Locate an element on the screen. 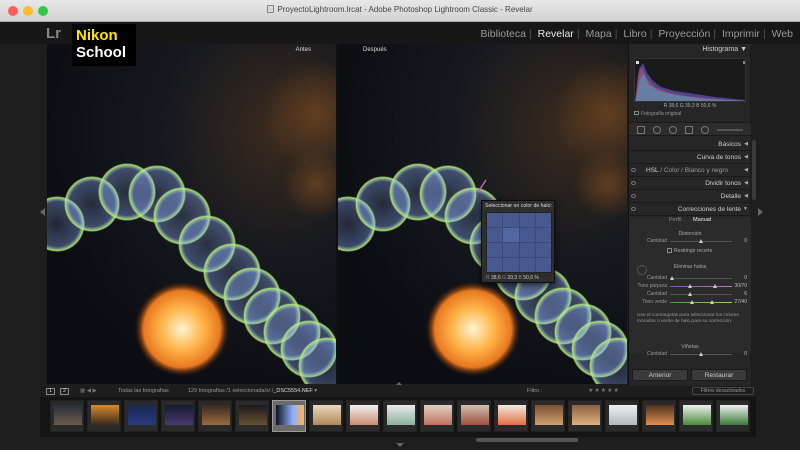  module-revelar: Revelar is located at coordinates (556, 34).